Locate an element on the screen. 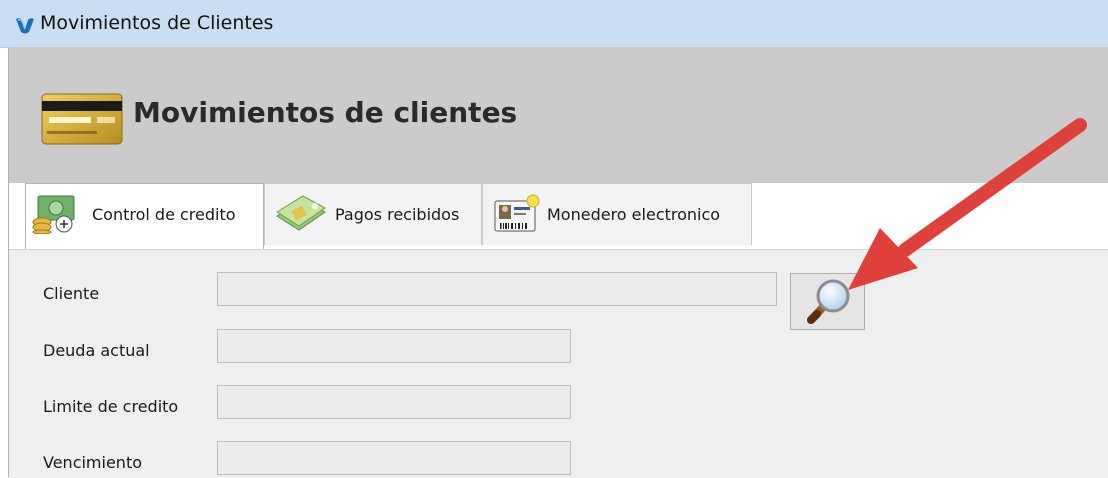 The width and height of the screenshot is (1108, 478). tab-control-de-credito: Control de credito is located at coordinates (144, 216).